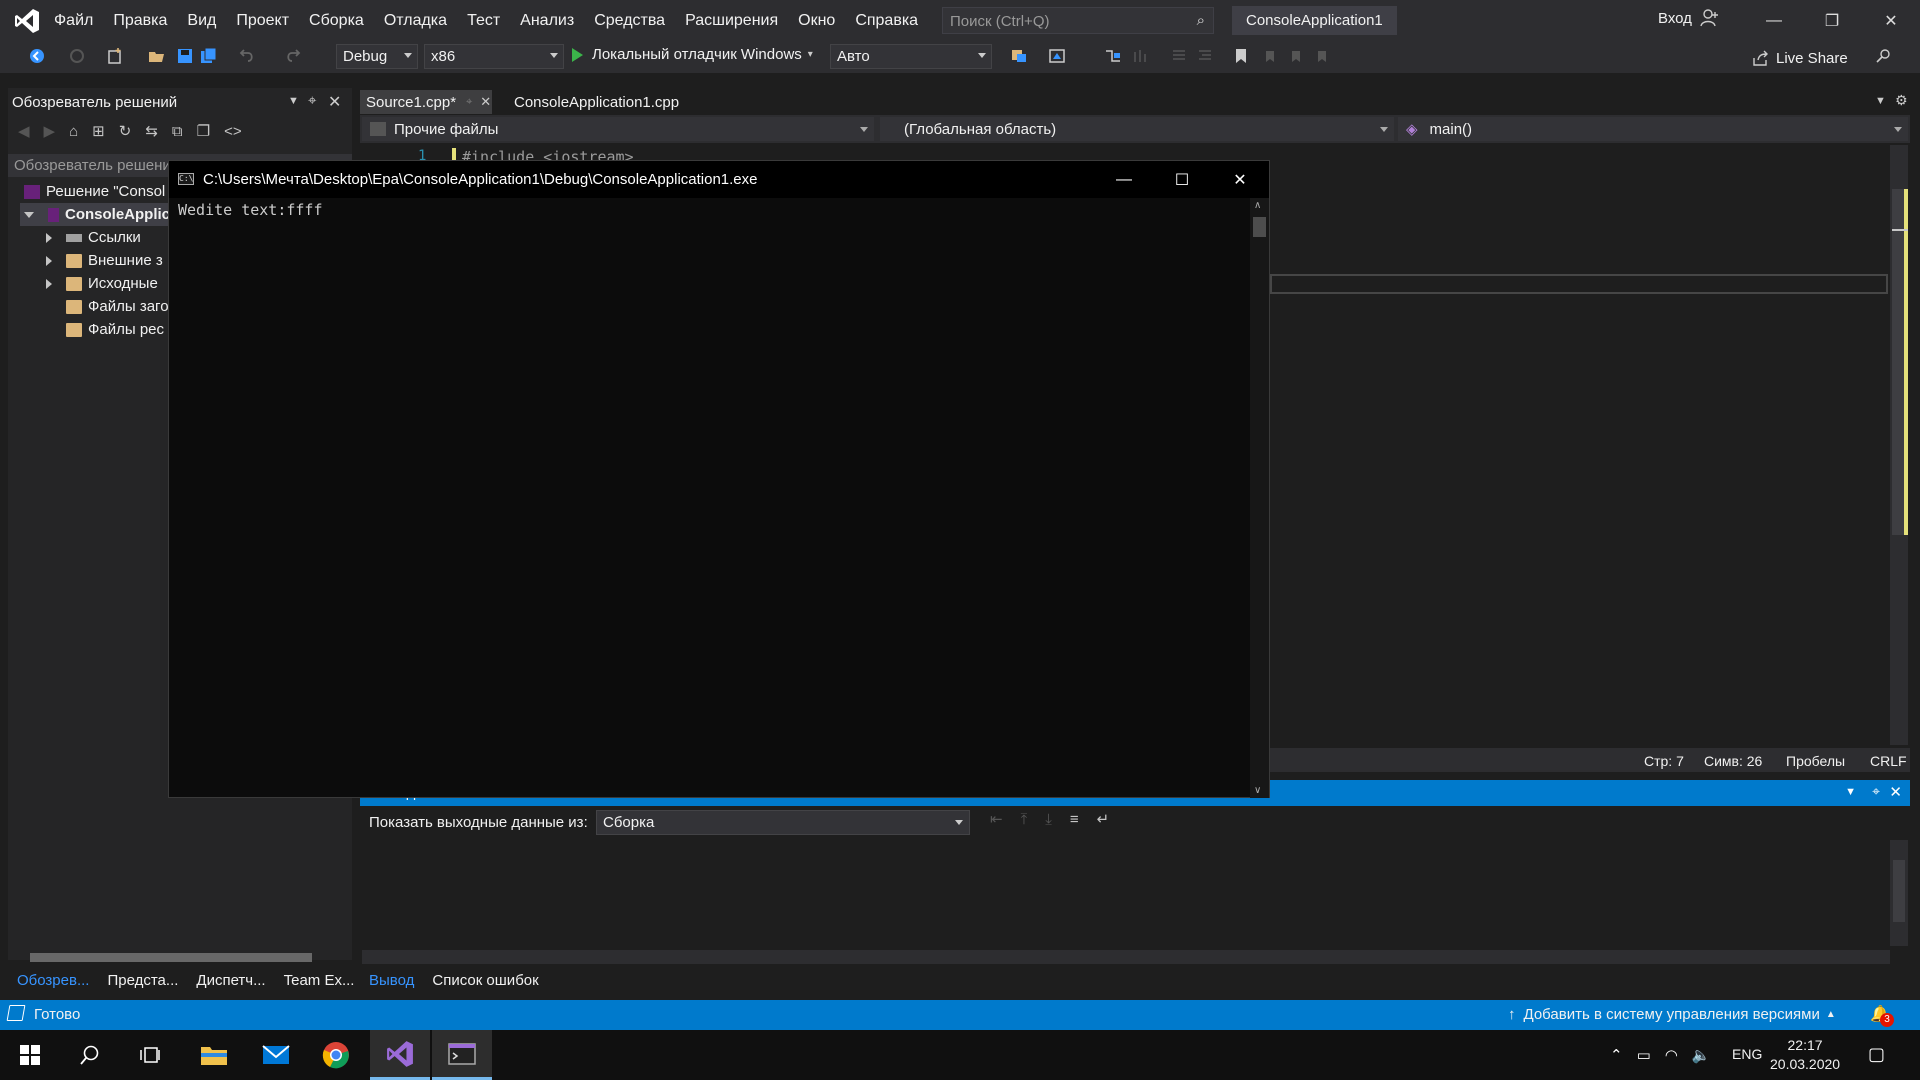 This screenshot has width=1920, height=1080. What do you see at coordinates (209, 56) in the screenshot?
I see `save-all-icon` at bounding box center [209, 56].